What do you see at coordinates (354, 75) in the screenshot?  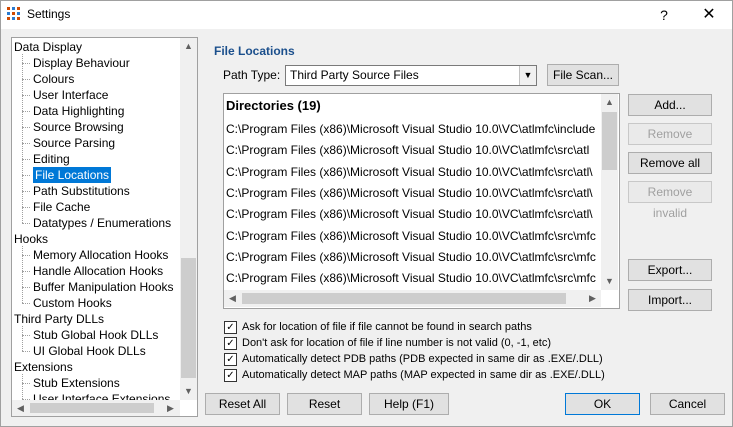 I see `path-type-value: Third Party Source Files` at bounding box center [354, 75].